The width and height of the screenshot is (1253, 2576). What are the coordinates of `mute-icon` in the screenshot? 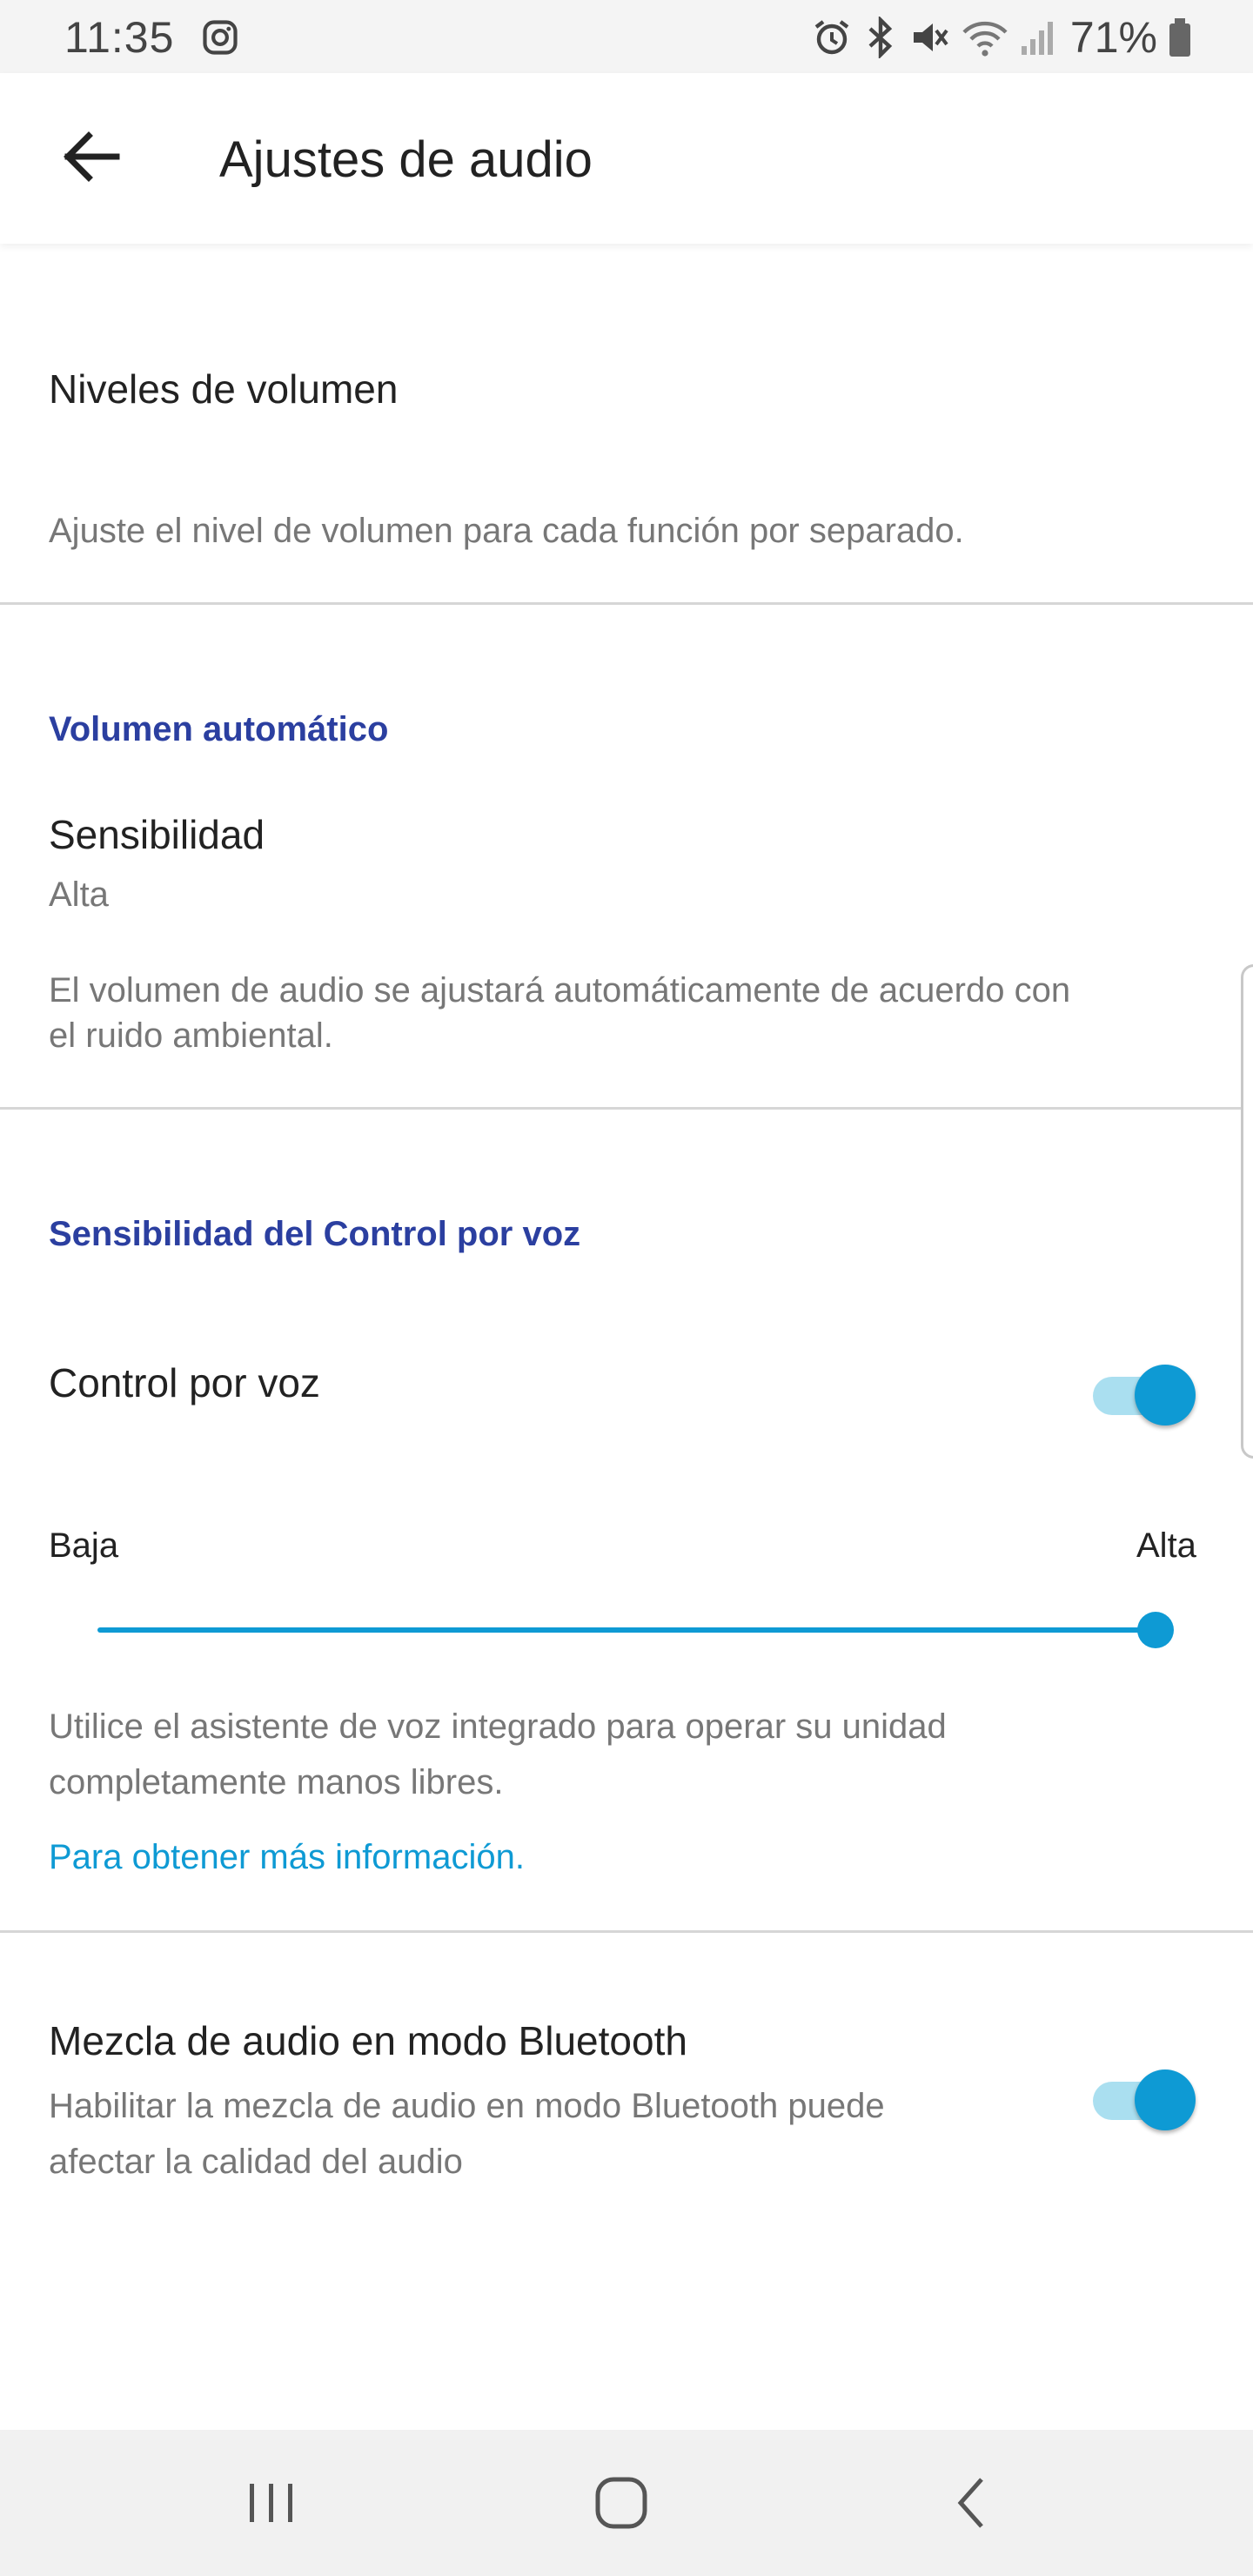 It's located at (930, 37).